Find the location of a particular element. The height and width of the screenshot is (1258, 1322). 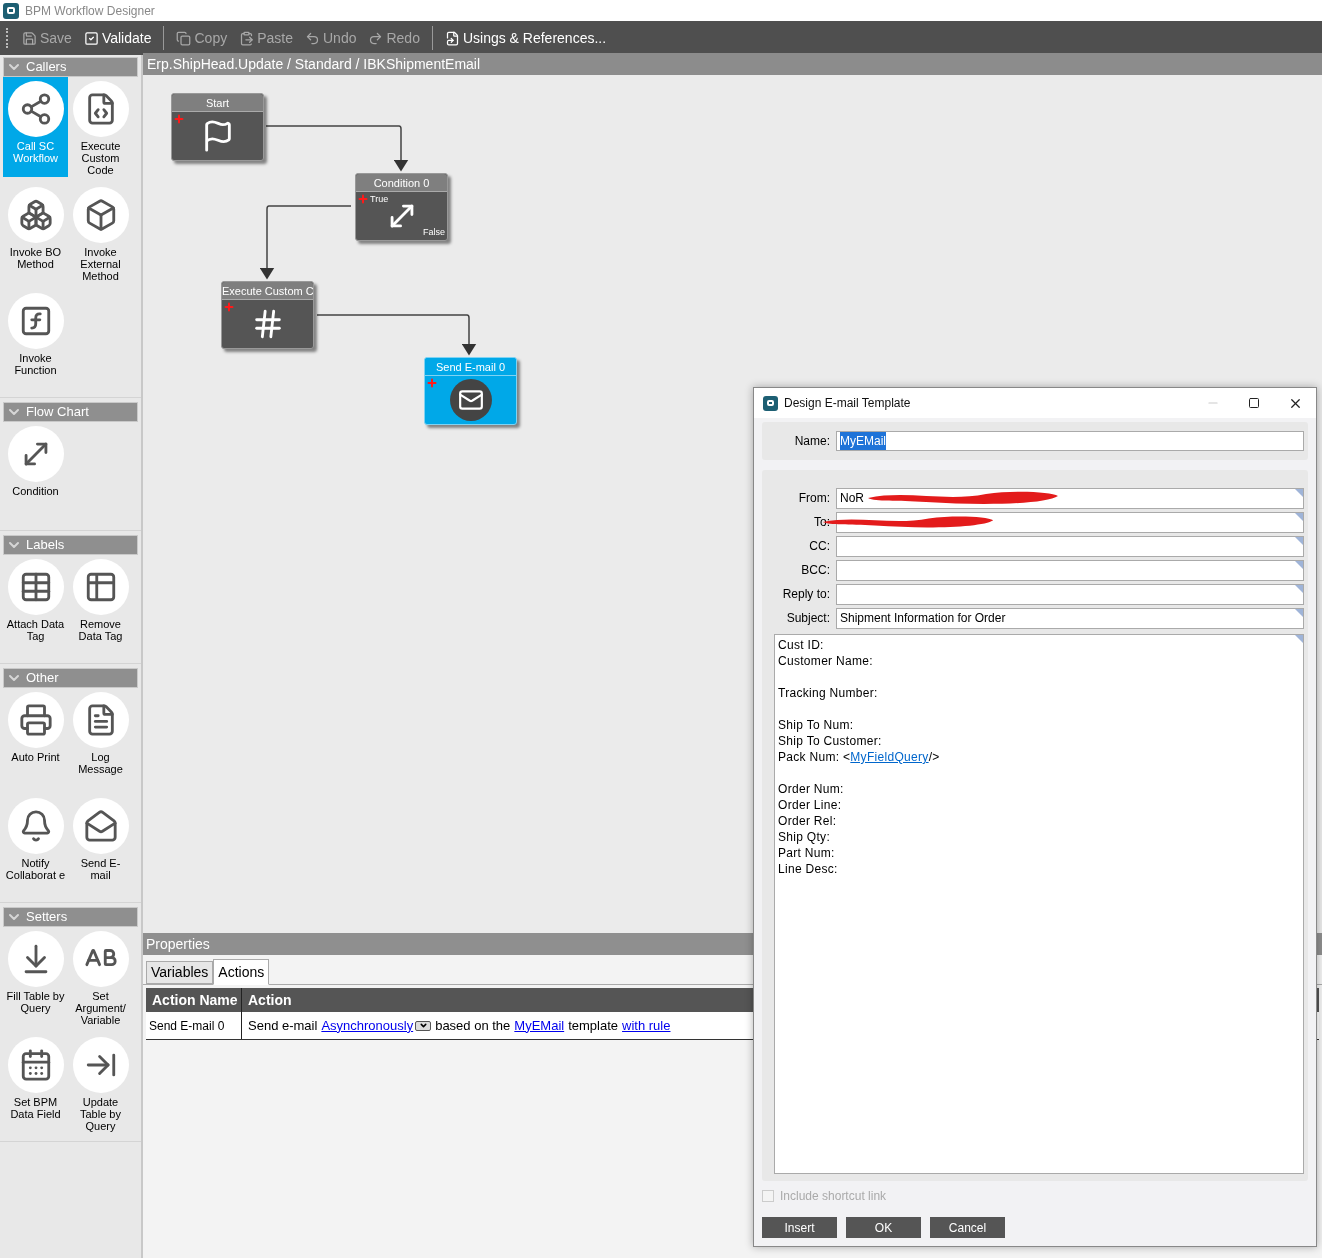

item-label: Call SC Workflow is located at coordinates (35, 152).